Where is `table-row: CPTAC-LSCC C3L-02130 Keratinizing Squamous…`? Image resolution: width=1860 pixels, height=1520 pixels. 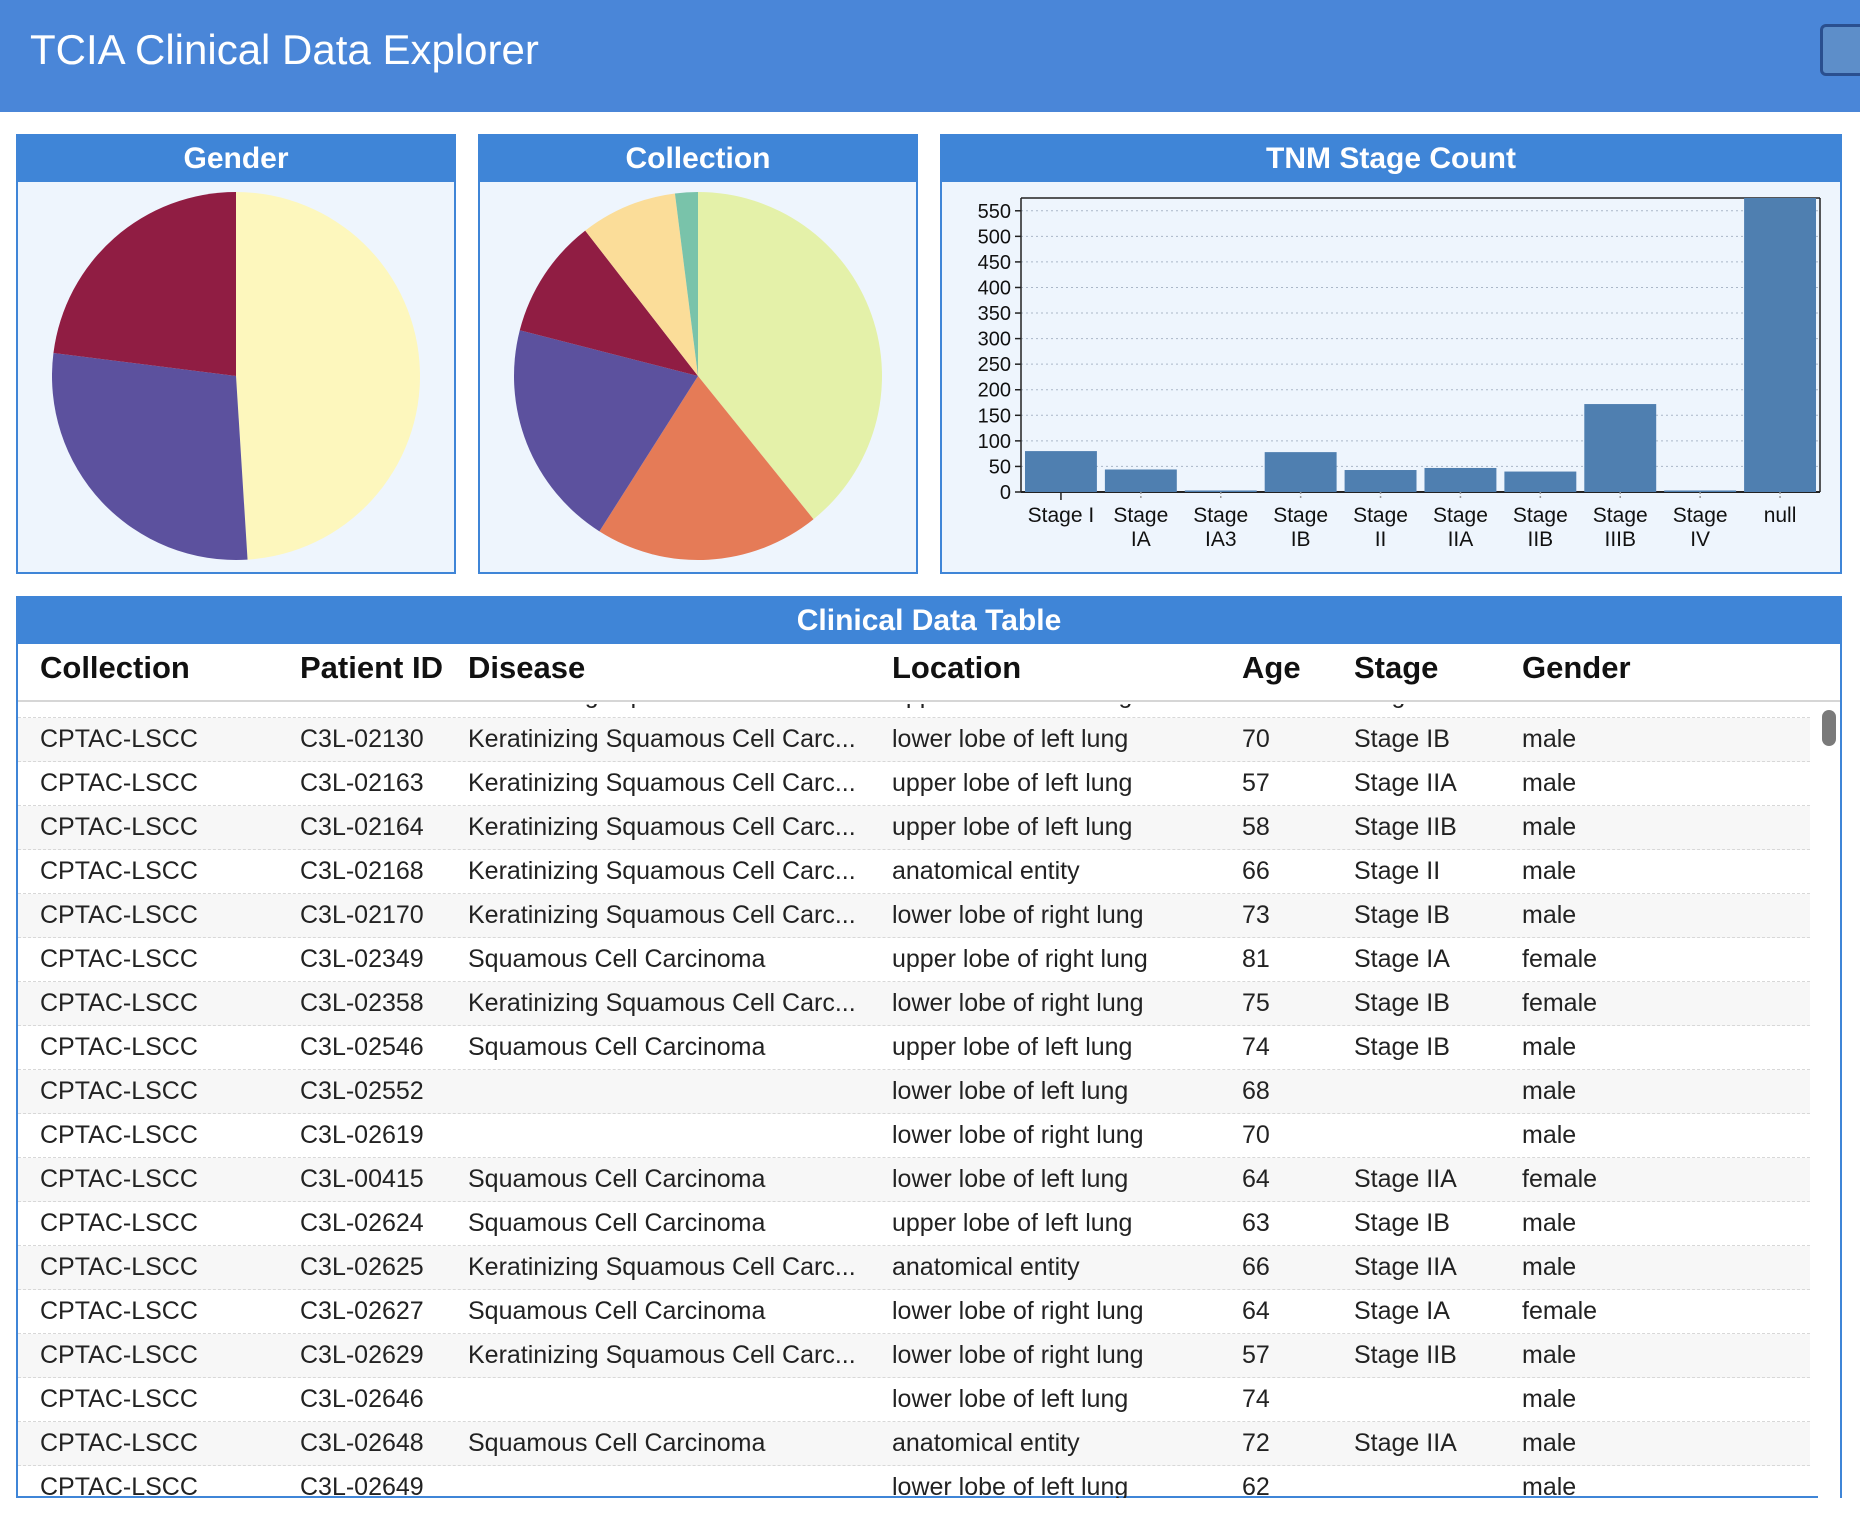 table-row: CPTAC-LSCC C3L-02130 Keratinizing Squamous… is located at coordinates (914, 740).